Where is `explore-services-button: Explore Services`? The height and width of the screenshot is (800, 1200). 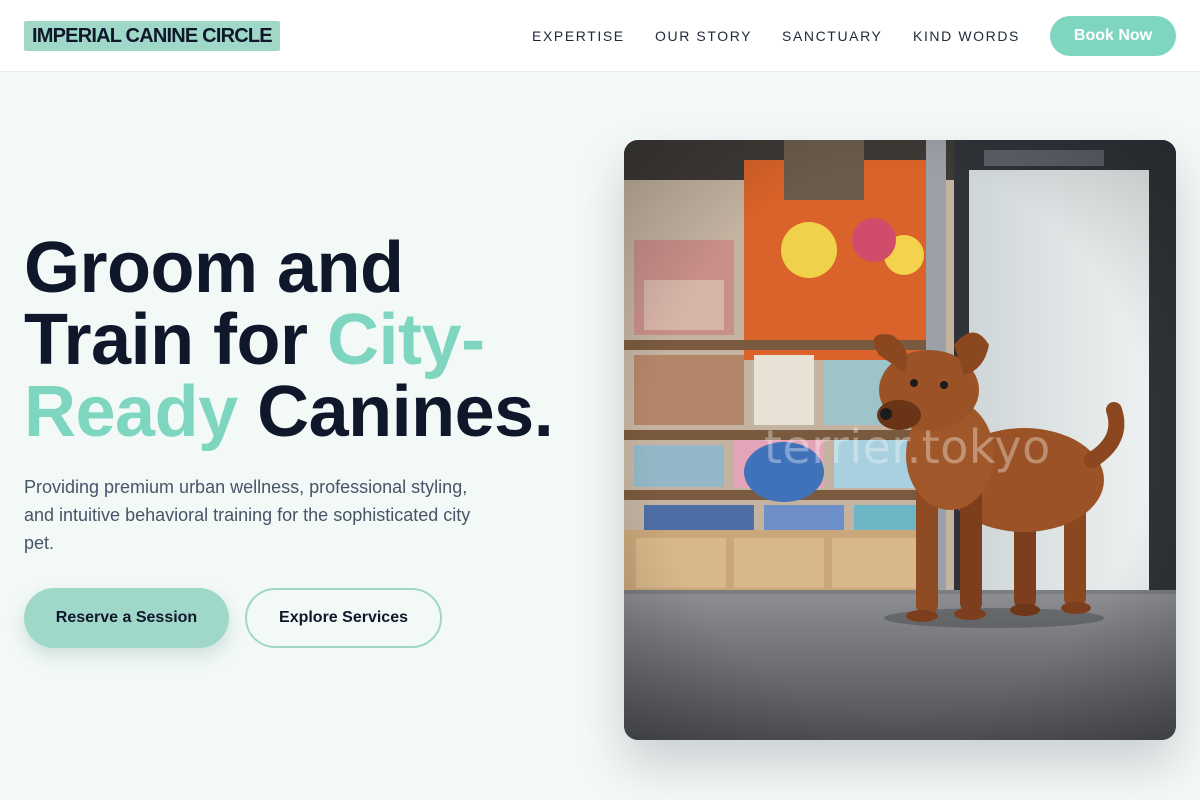
explore-services-button: Explore Services is located at coordinates (343, 618).